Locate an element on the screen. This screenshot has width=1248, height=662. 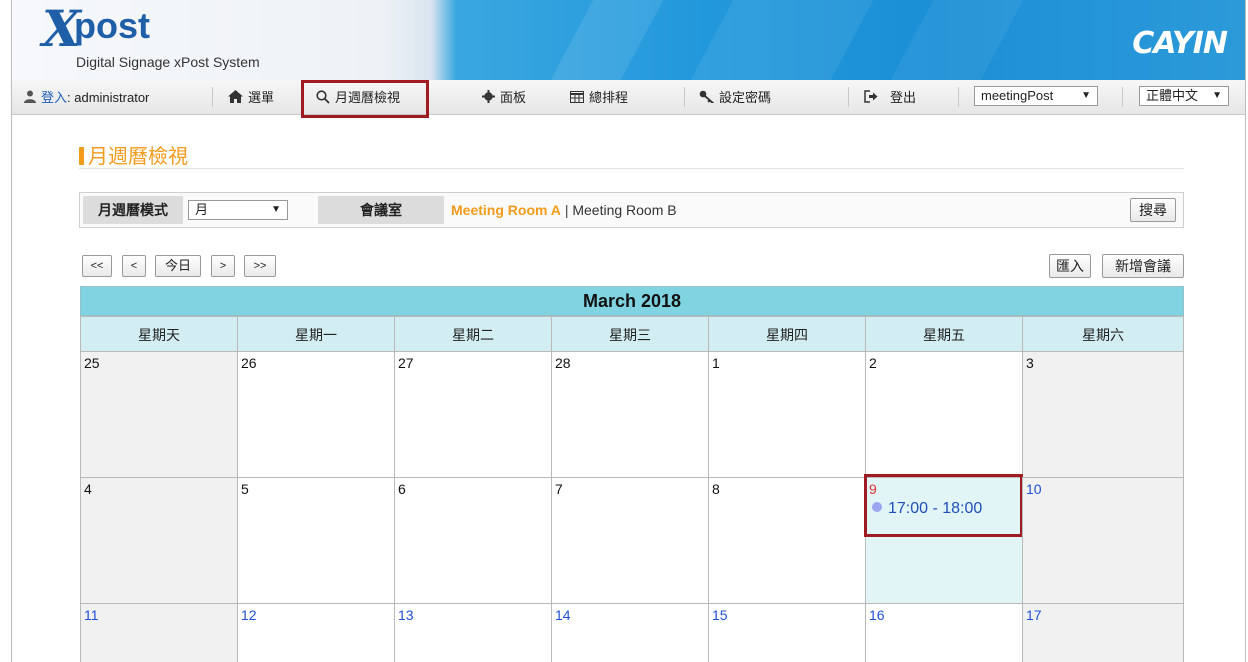
prev-page-button: < is located at coordinates (134, 266).